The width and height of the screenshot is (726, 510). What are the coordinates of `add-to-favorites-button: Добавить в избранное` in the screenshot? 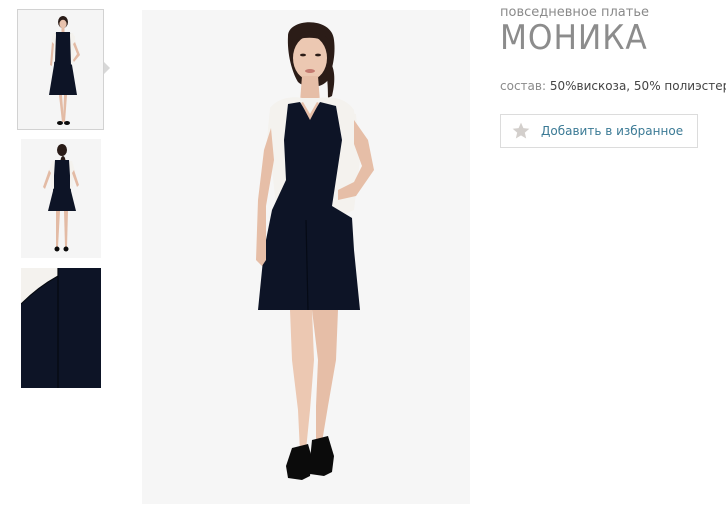 It's located at (599, 131).